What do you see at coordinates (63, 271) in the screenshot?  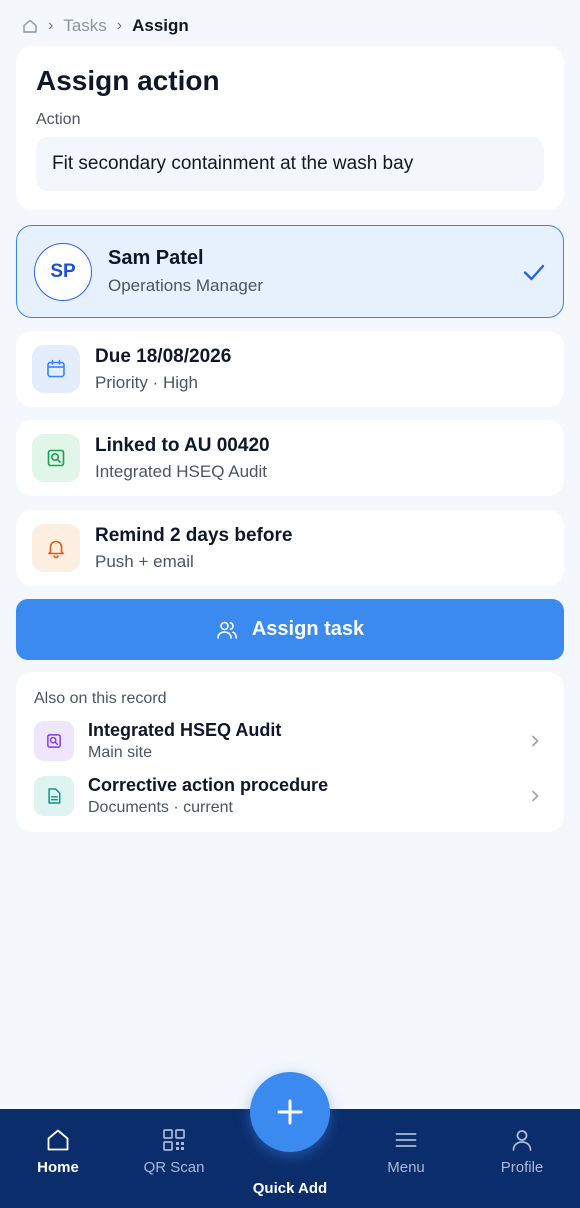 I see `avatar: SP` at bounding box center [63, 271].